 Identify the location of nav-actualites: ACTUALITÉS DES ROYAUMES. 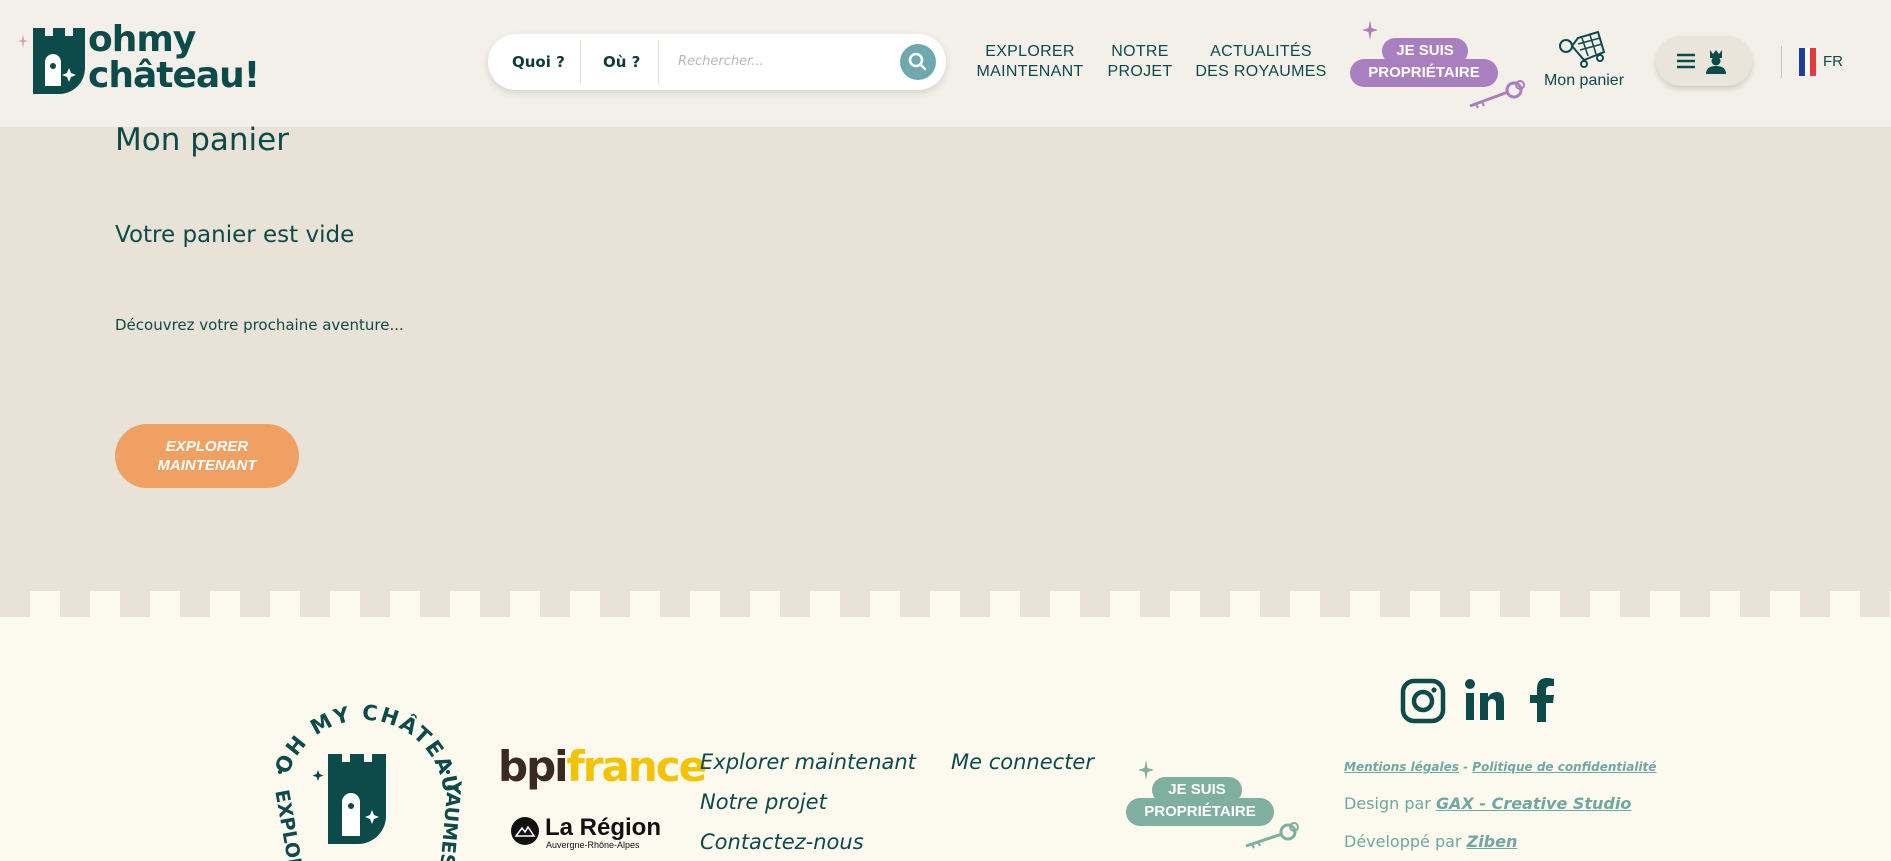
(1261, 62).